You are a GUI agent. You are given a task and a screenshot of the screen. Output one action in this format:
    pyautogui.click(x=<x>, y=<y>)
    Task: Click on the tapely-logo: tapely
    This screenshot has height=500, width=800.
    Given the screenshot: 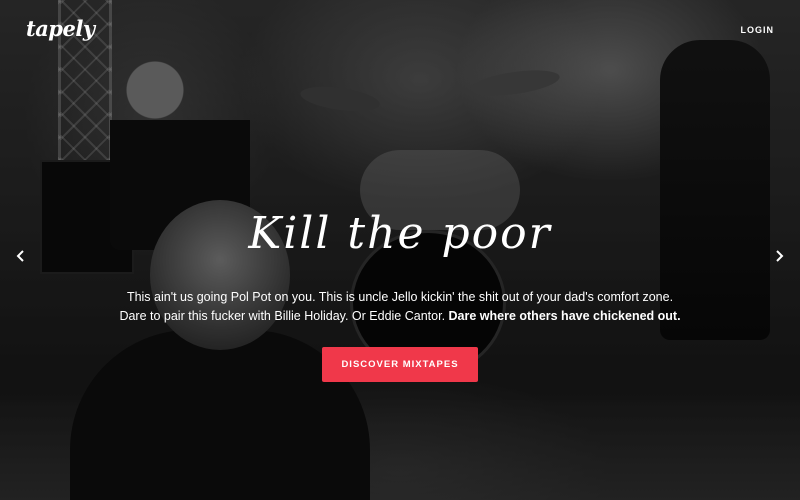 What is the action you would take?
    pyautogui.click(x=60, y=28)
    